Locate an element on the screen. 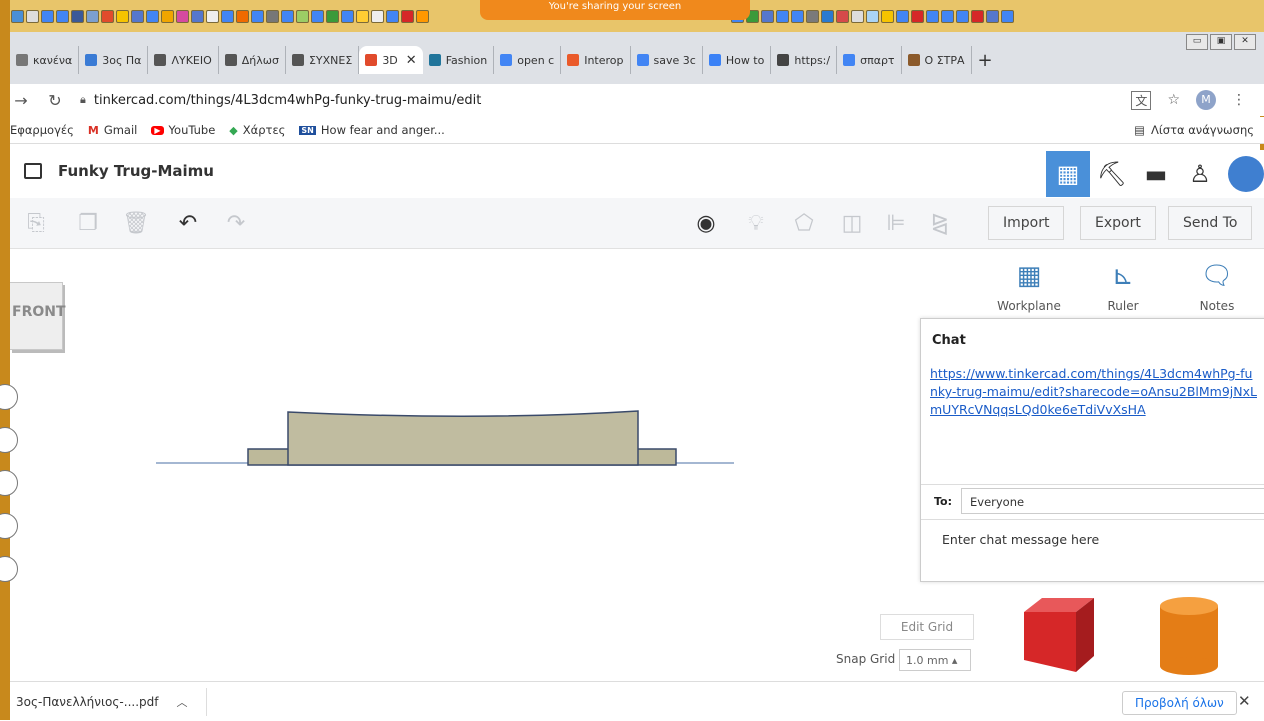 This screenshot has width=1264, height=721. chevron-up-icon: ︿ is located at coordinates (181, 702).